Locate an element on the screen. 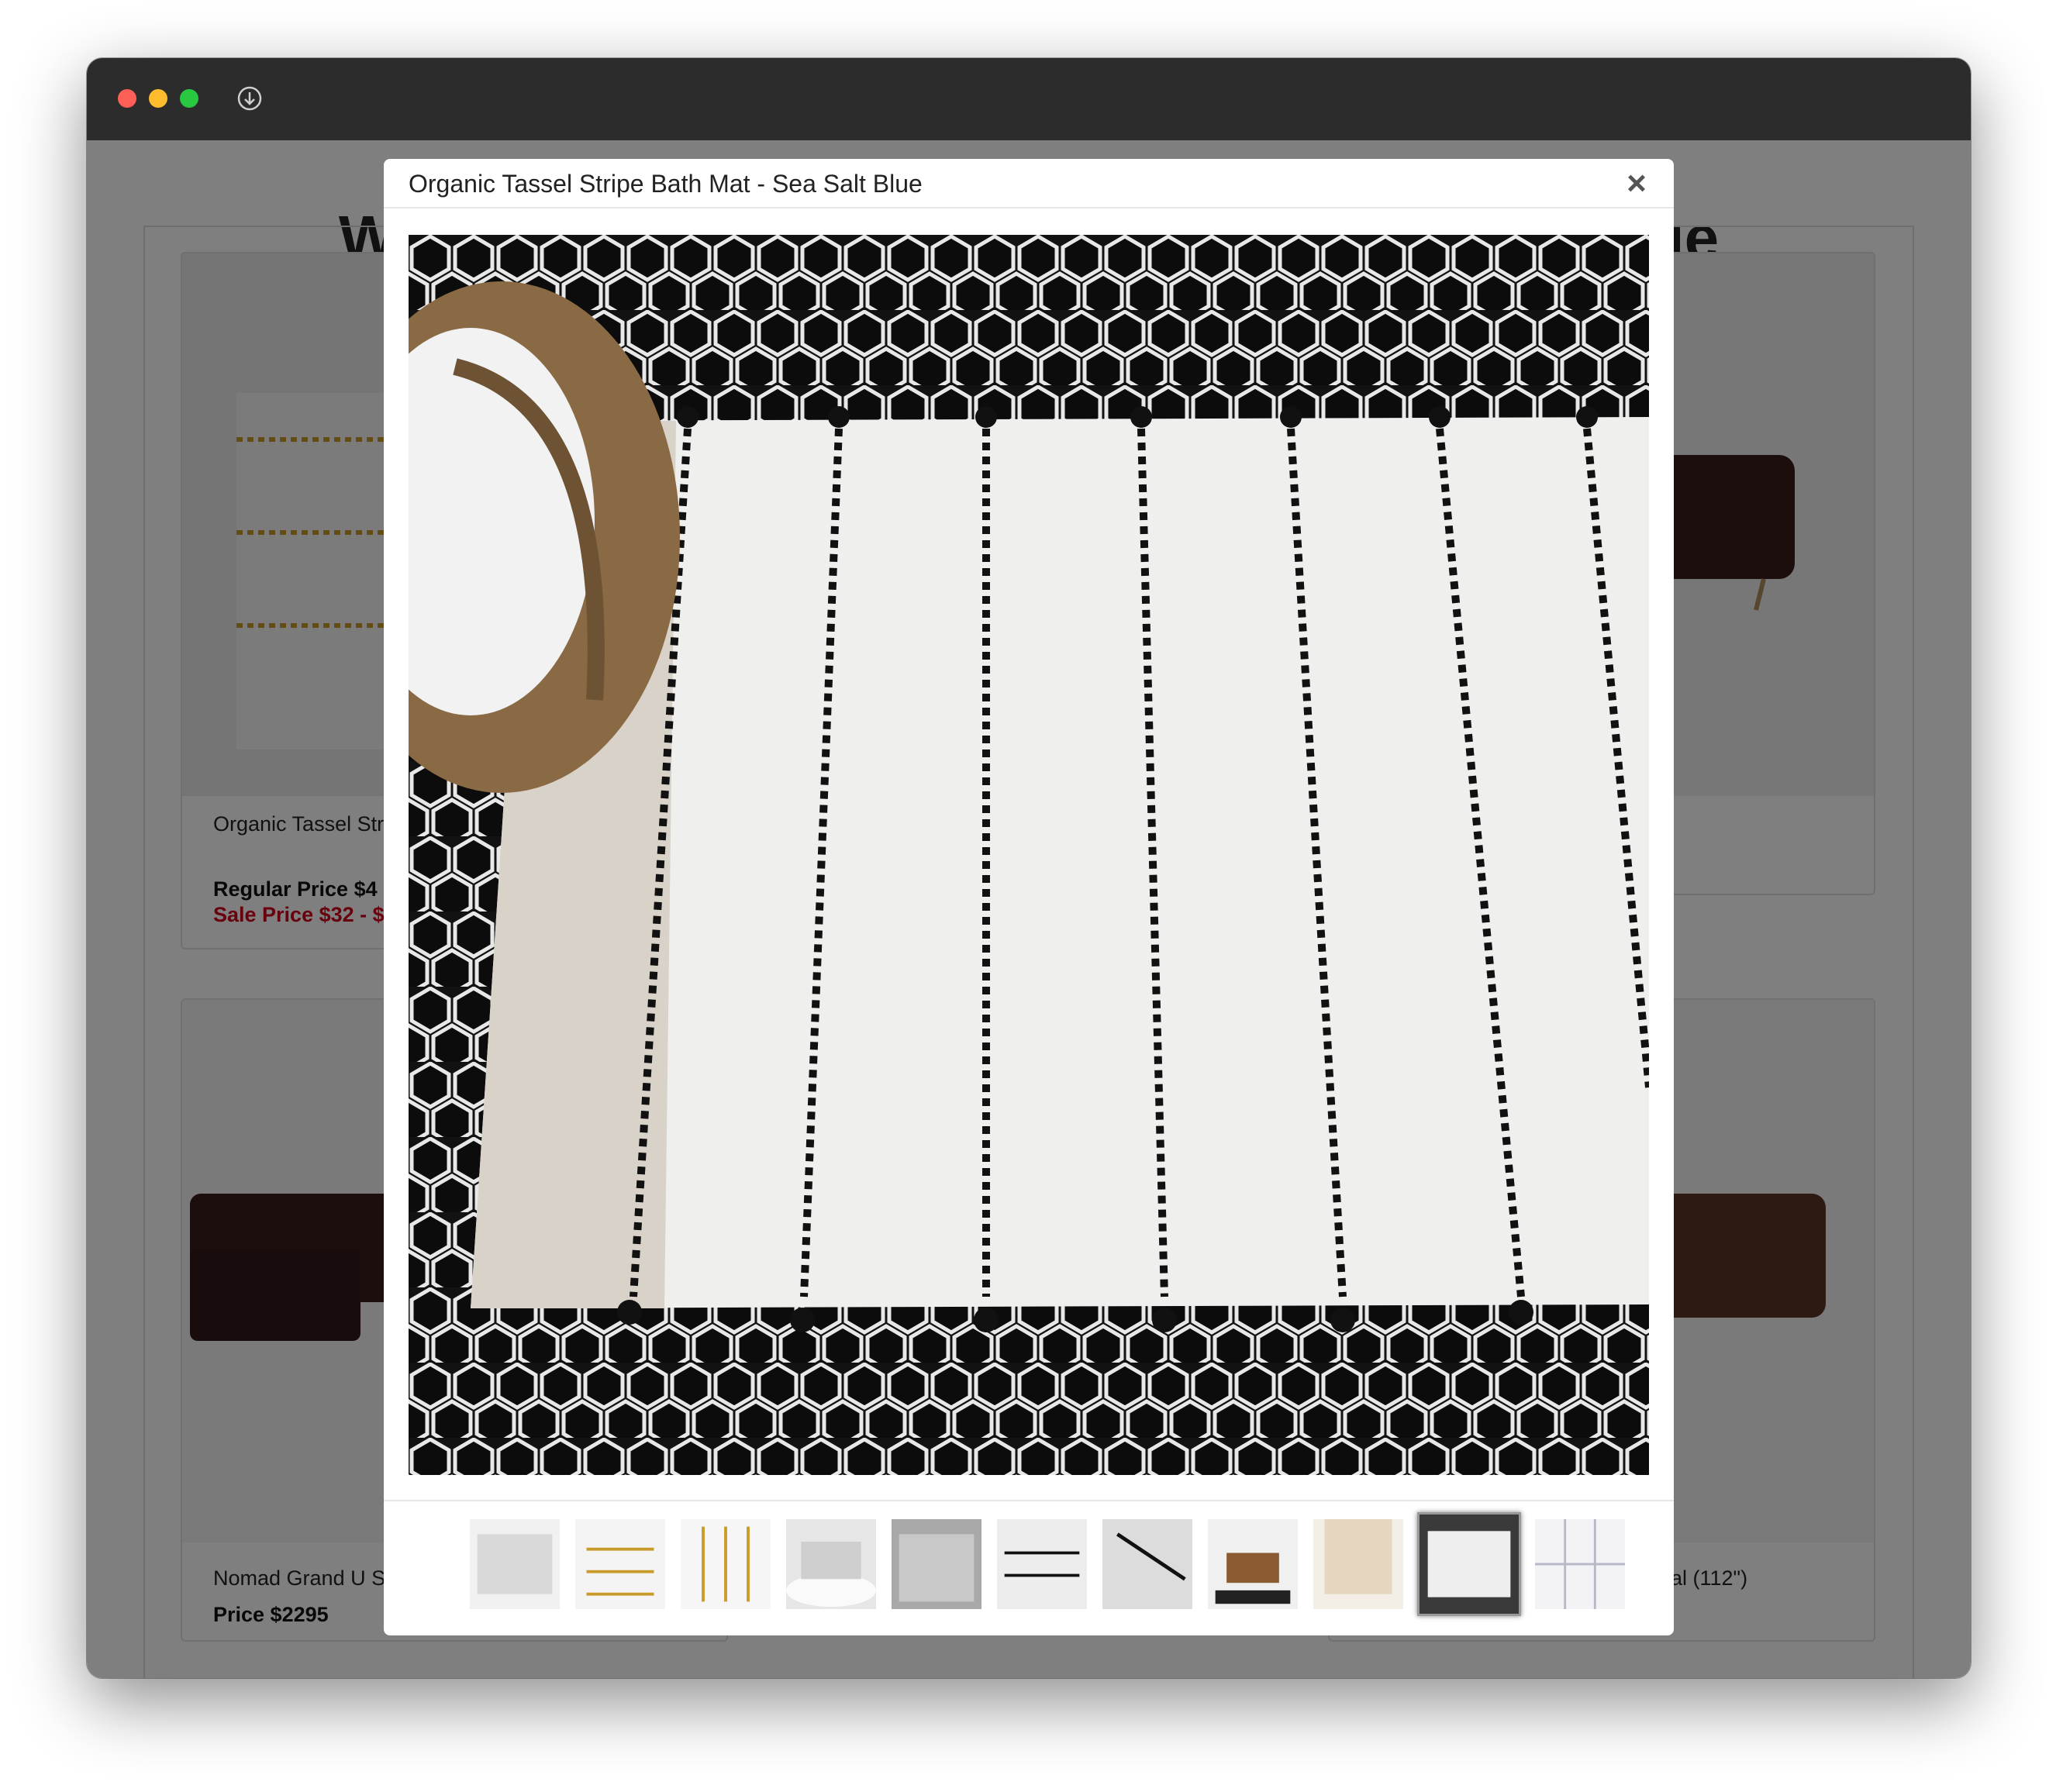 The width and height of the screenshot is (2056, 1792). mat-black-tile-thumb-icon is located at coordinates (1470, 1564).